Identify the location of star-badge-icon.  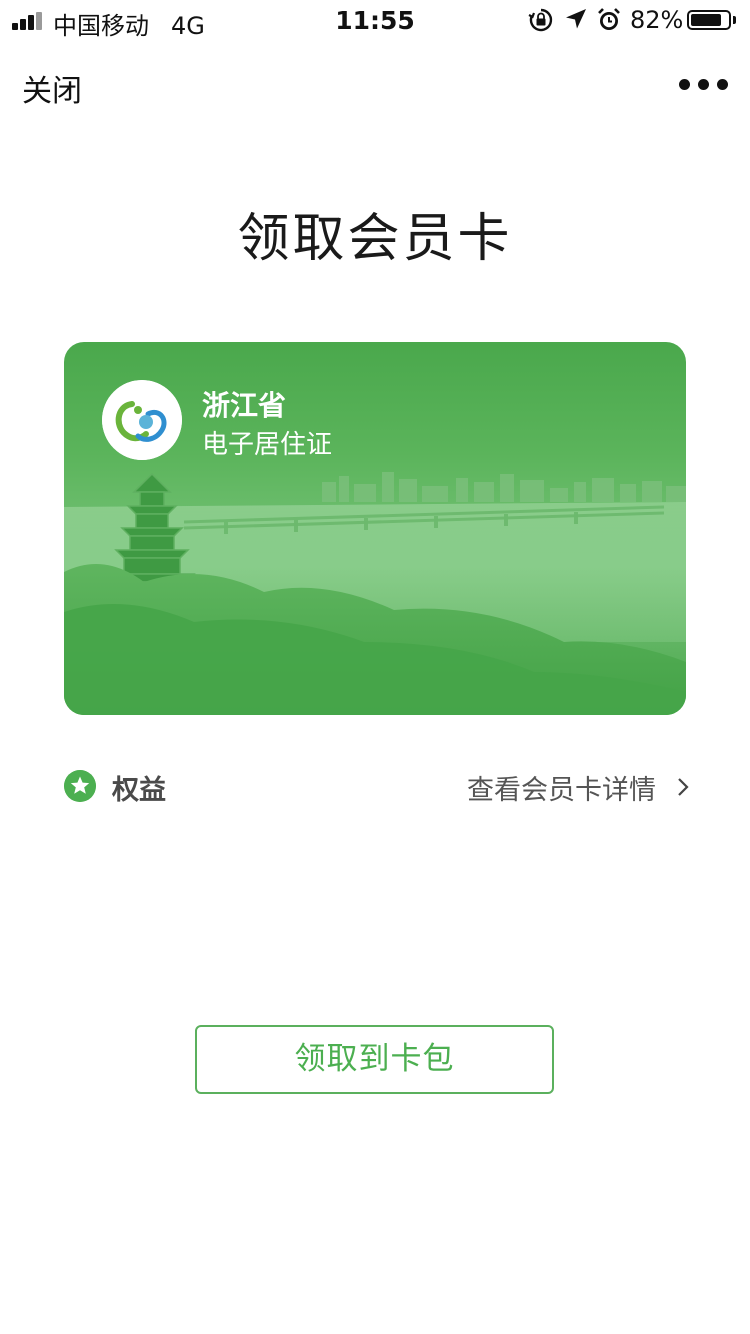
(80, 786).